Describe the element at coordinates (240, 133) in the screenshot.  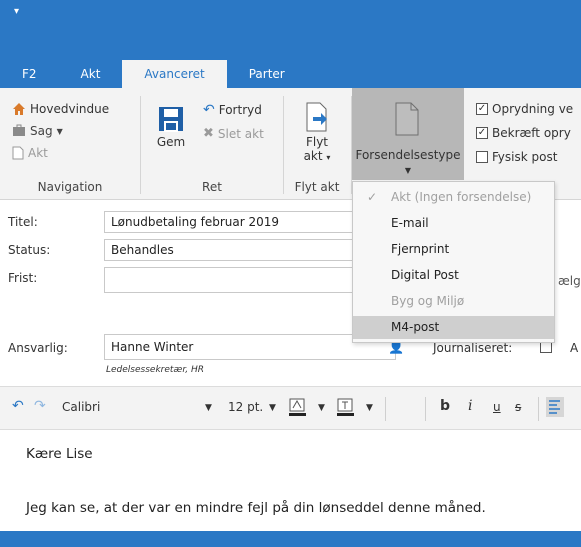
I see `slet-akt-label: Slet akt` at that location.